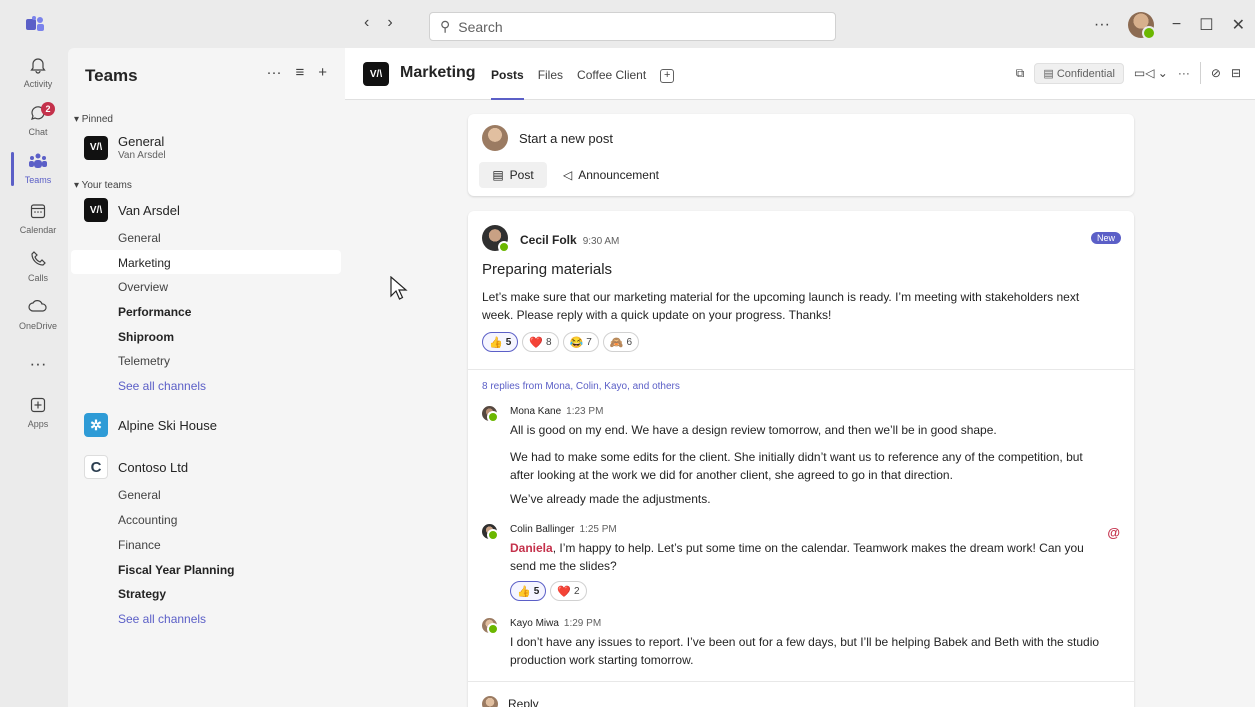  Describe the element at coordinates (153, 467) in the screenshot. I see `team-name: Contoso Ltd` at that location.